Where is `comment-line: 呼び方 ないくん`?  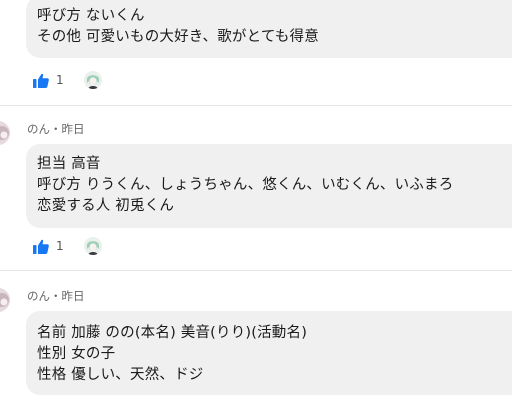
comment-line: 呼び方 ないくん is located at coordinates (91, 16).